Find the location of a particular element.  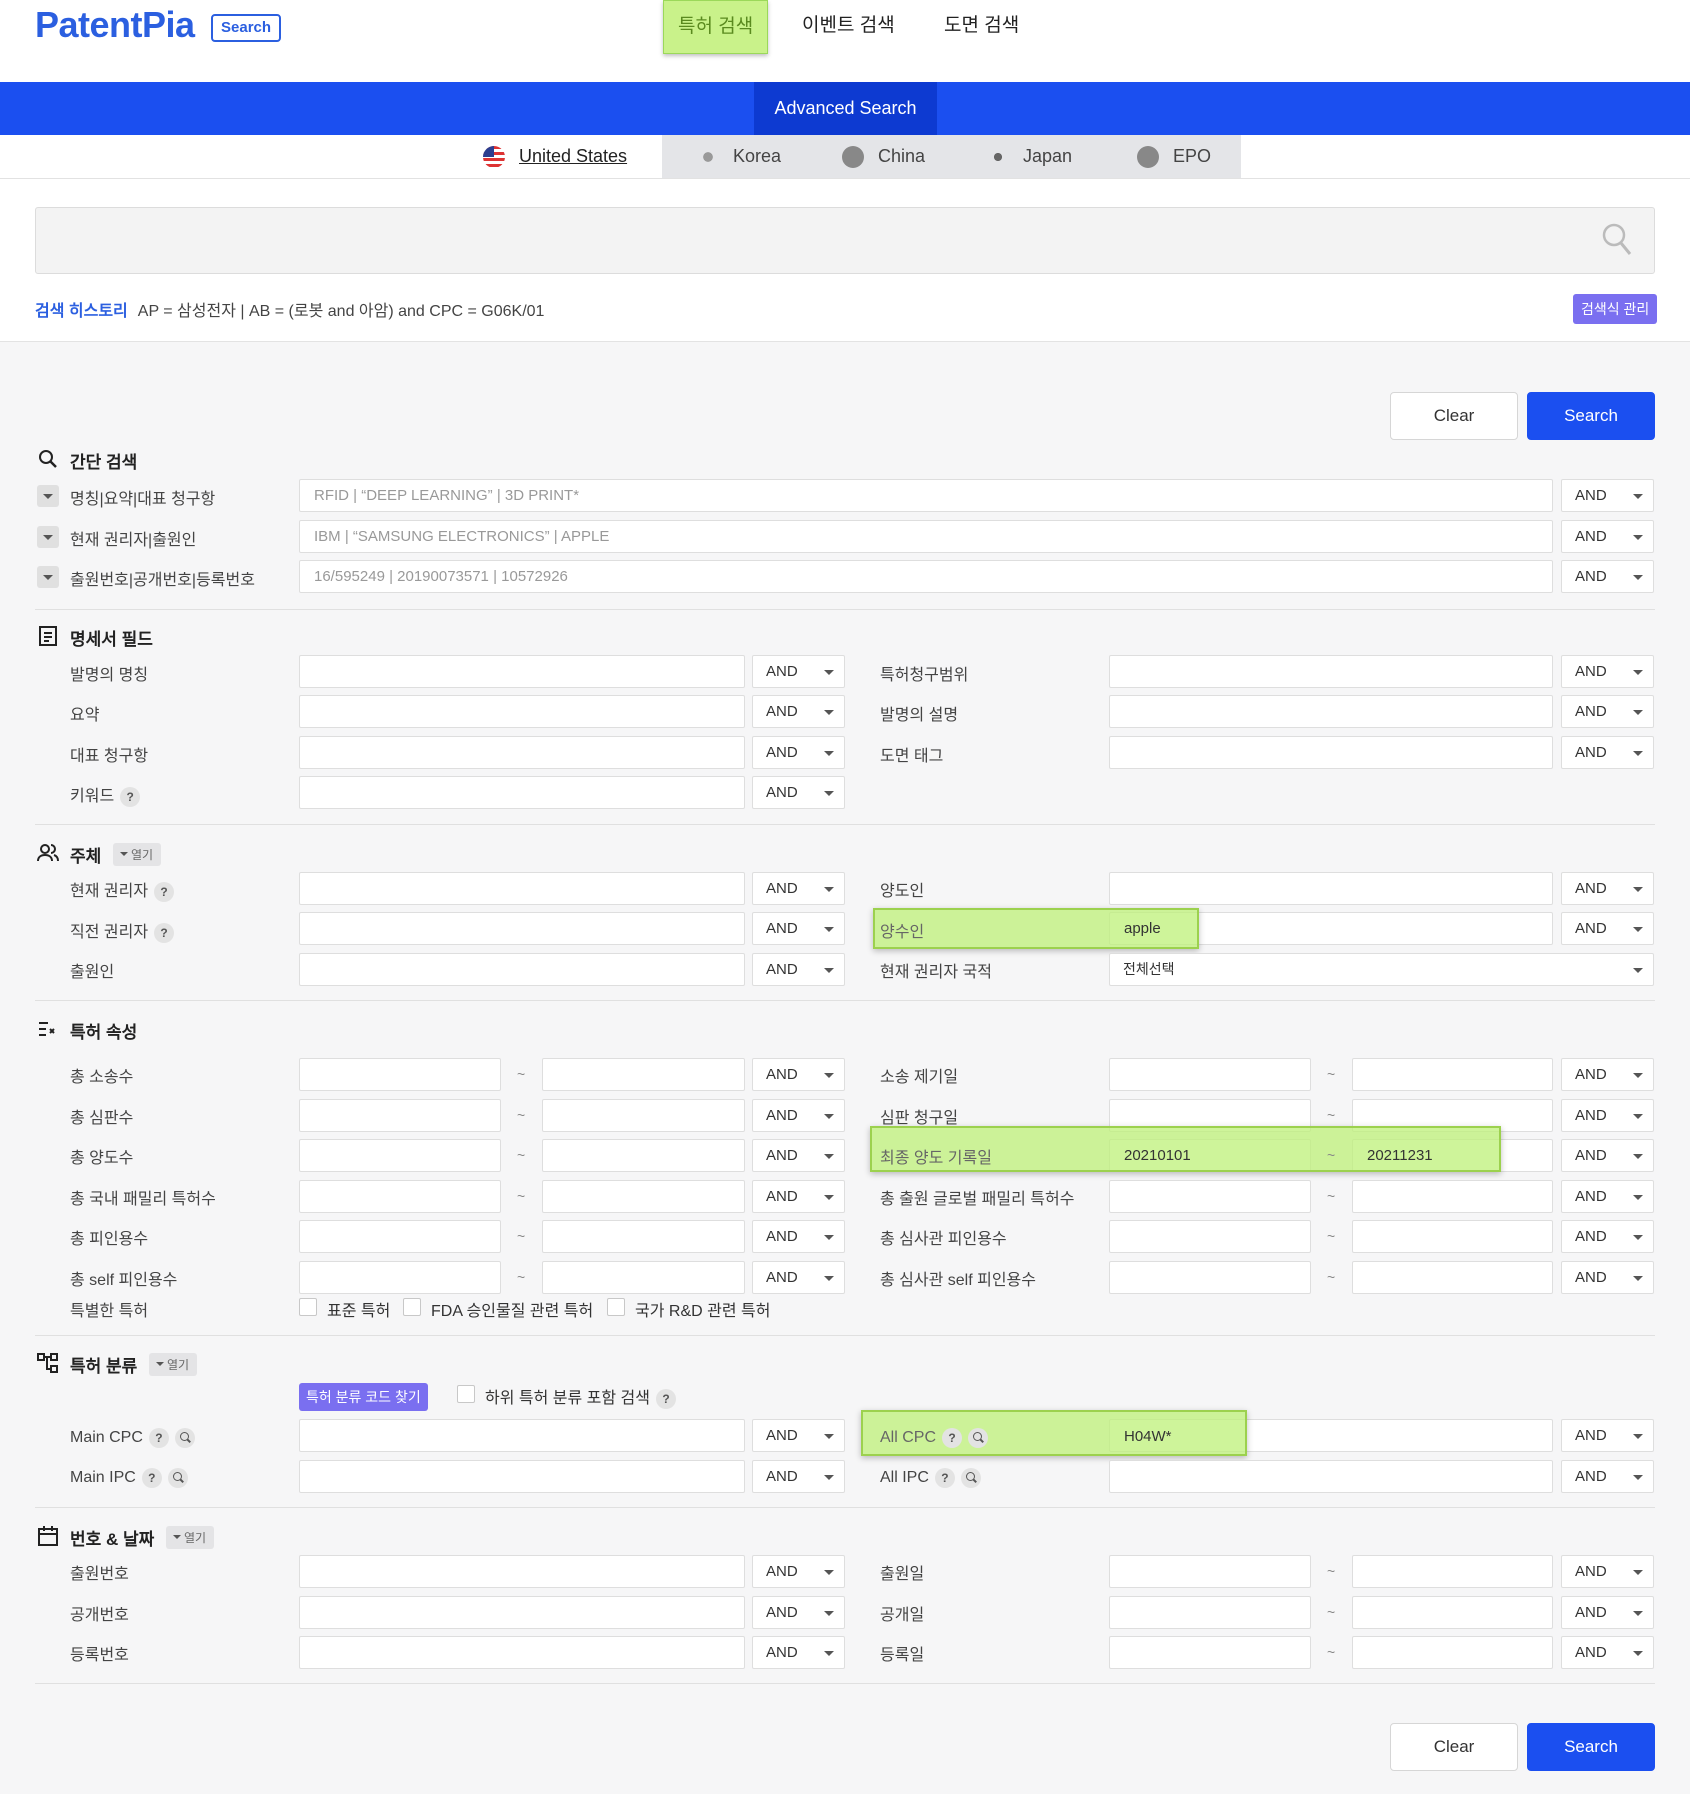

nav-patent-search: 특허 검색 is located at coordinates (716, 27).